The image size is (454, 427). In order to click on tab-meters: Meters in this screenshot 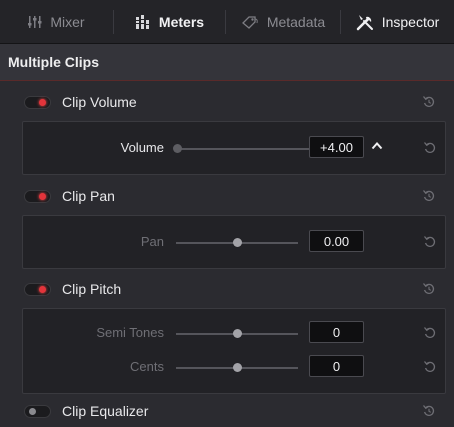, I will do `click(169, 22)`.